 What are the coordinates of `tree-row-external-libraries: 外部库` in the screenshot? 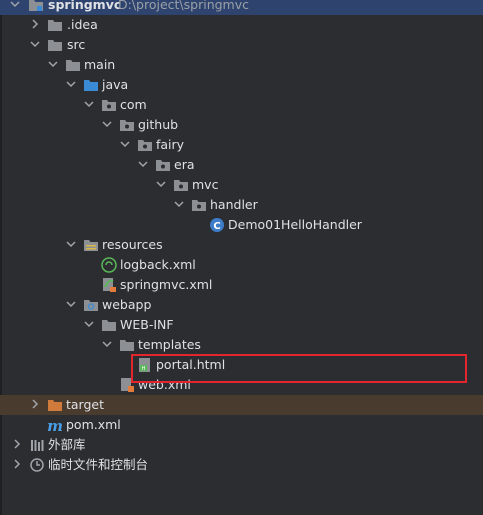 It's located at (241, 445).